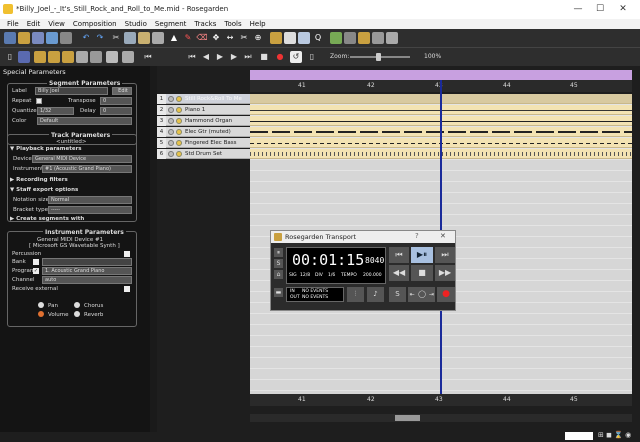 The image size is (640, 442). I want to click on redo-icon: ↷, so click(100, 38).